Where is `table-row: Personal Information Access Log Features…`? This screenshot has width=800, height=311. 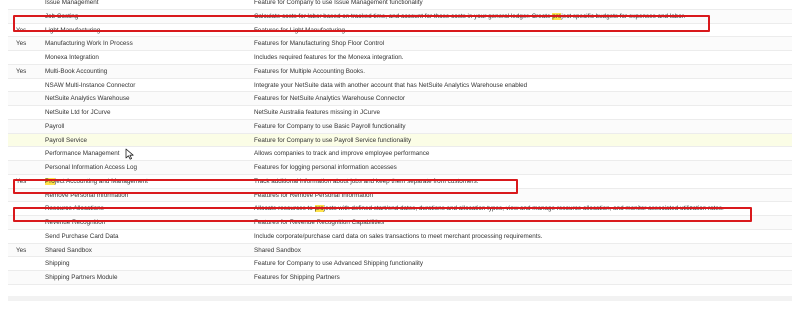
table-row: Personal Information Access Log Features… is located at coordinates (400, 168).